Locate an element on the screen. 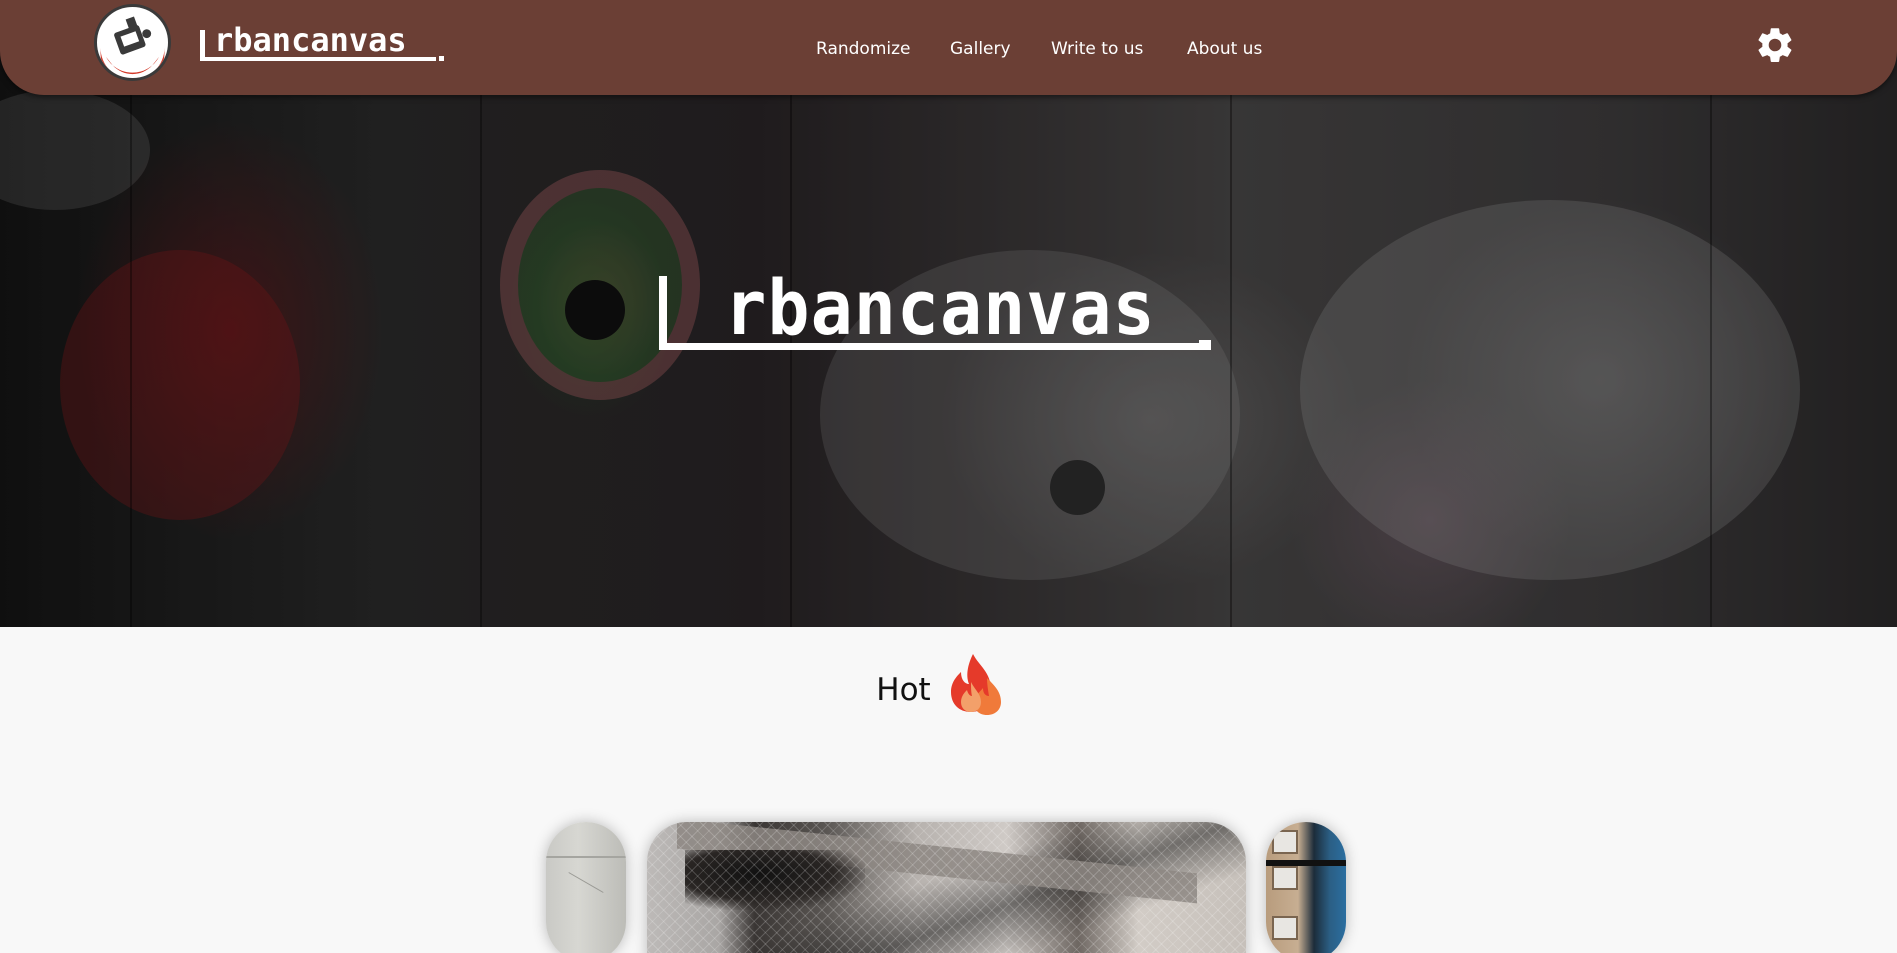 The height and width of the screenshot is (953, 1897). carousel-card-previous is located at coordinates (586, 887).